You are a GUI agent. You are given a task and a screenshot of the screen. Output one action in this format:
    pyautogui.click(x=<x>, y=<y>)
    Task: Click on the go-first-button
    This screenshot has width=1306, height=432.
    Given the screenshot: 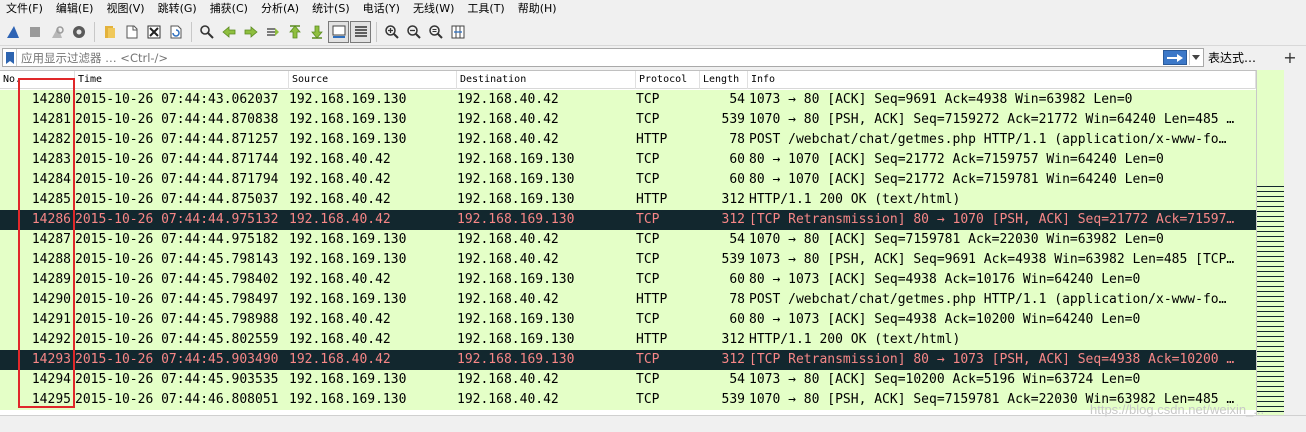 What is the action you would take?
    pyautogui.click(x=294, y=32)
    